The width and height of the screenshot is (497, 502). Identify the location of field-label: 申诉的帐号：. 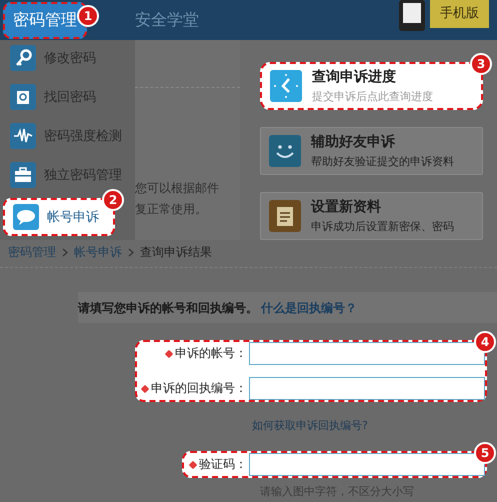
(211, 353).